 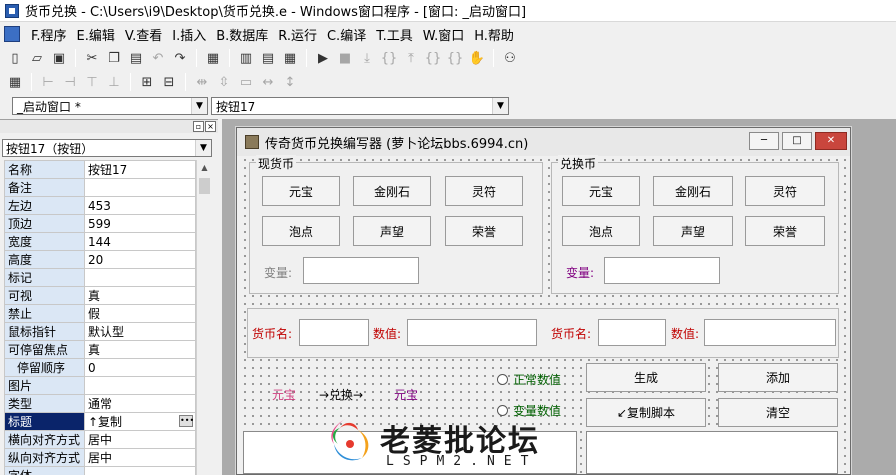 What do you see at coordinates (662, 270) in the screenshot?
I see `exchange-variable-input` at bounding box center [662, 270].